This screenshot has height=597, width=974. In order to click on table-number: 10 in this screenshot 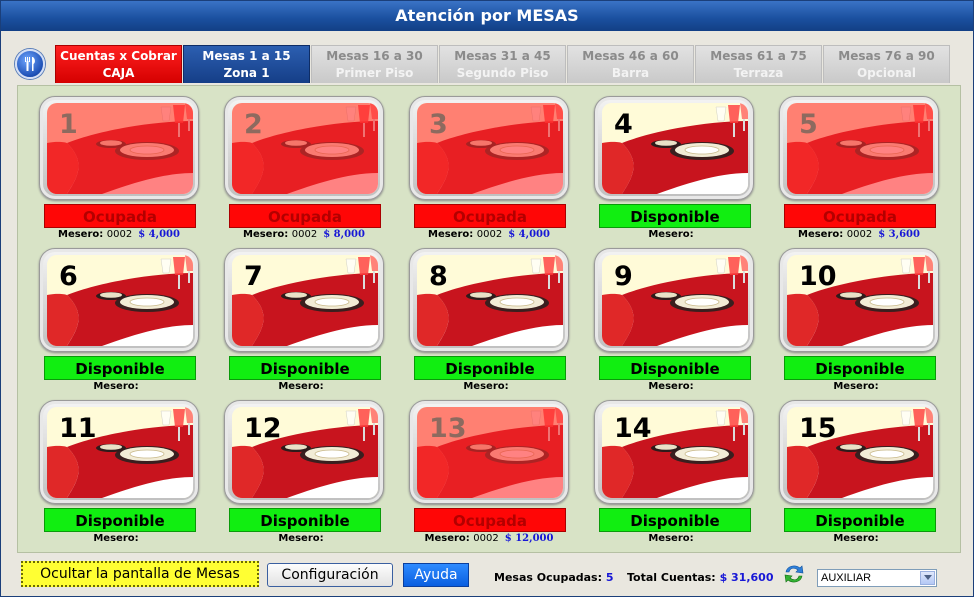, I will do `click(818, 276)`.